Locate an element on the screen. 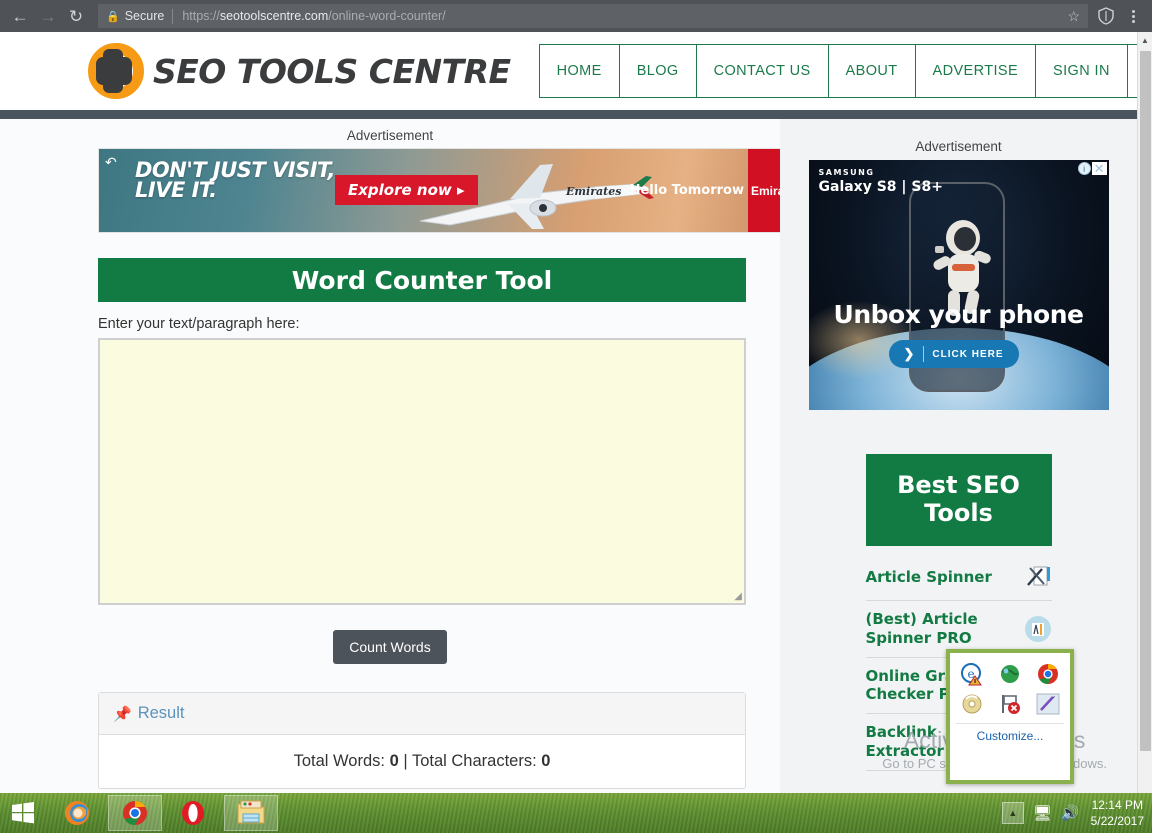 The image size is (1152, 833). emirates-tagline: Hello Tomorrow is located at coordinates (686, 190).